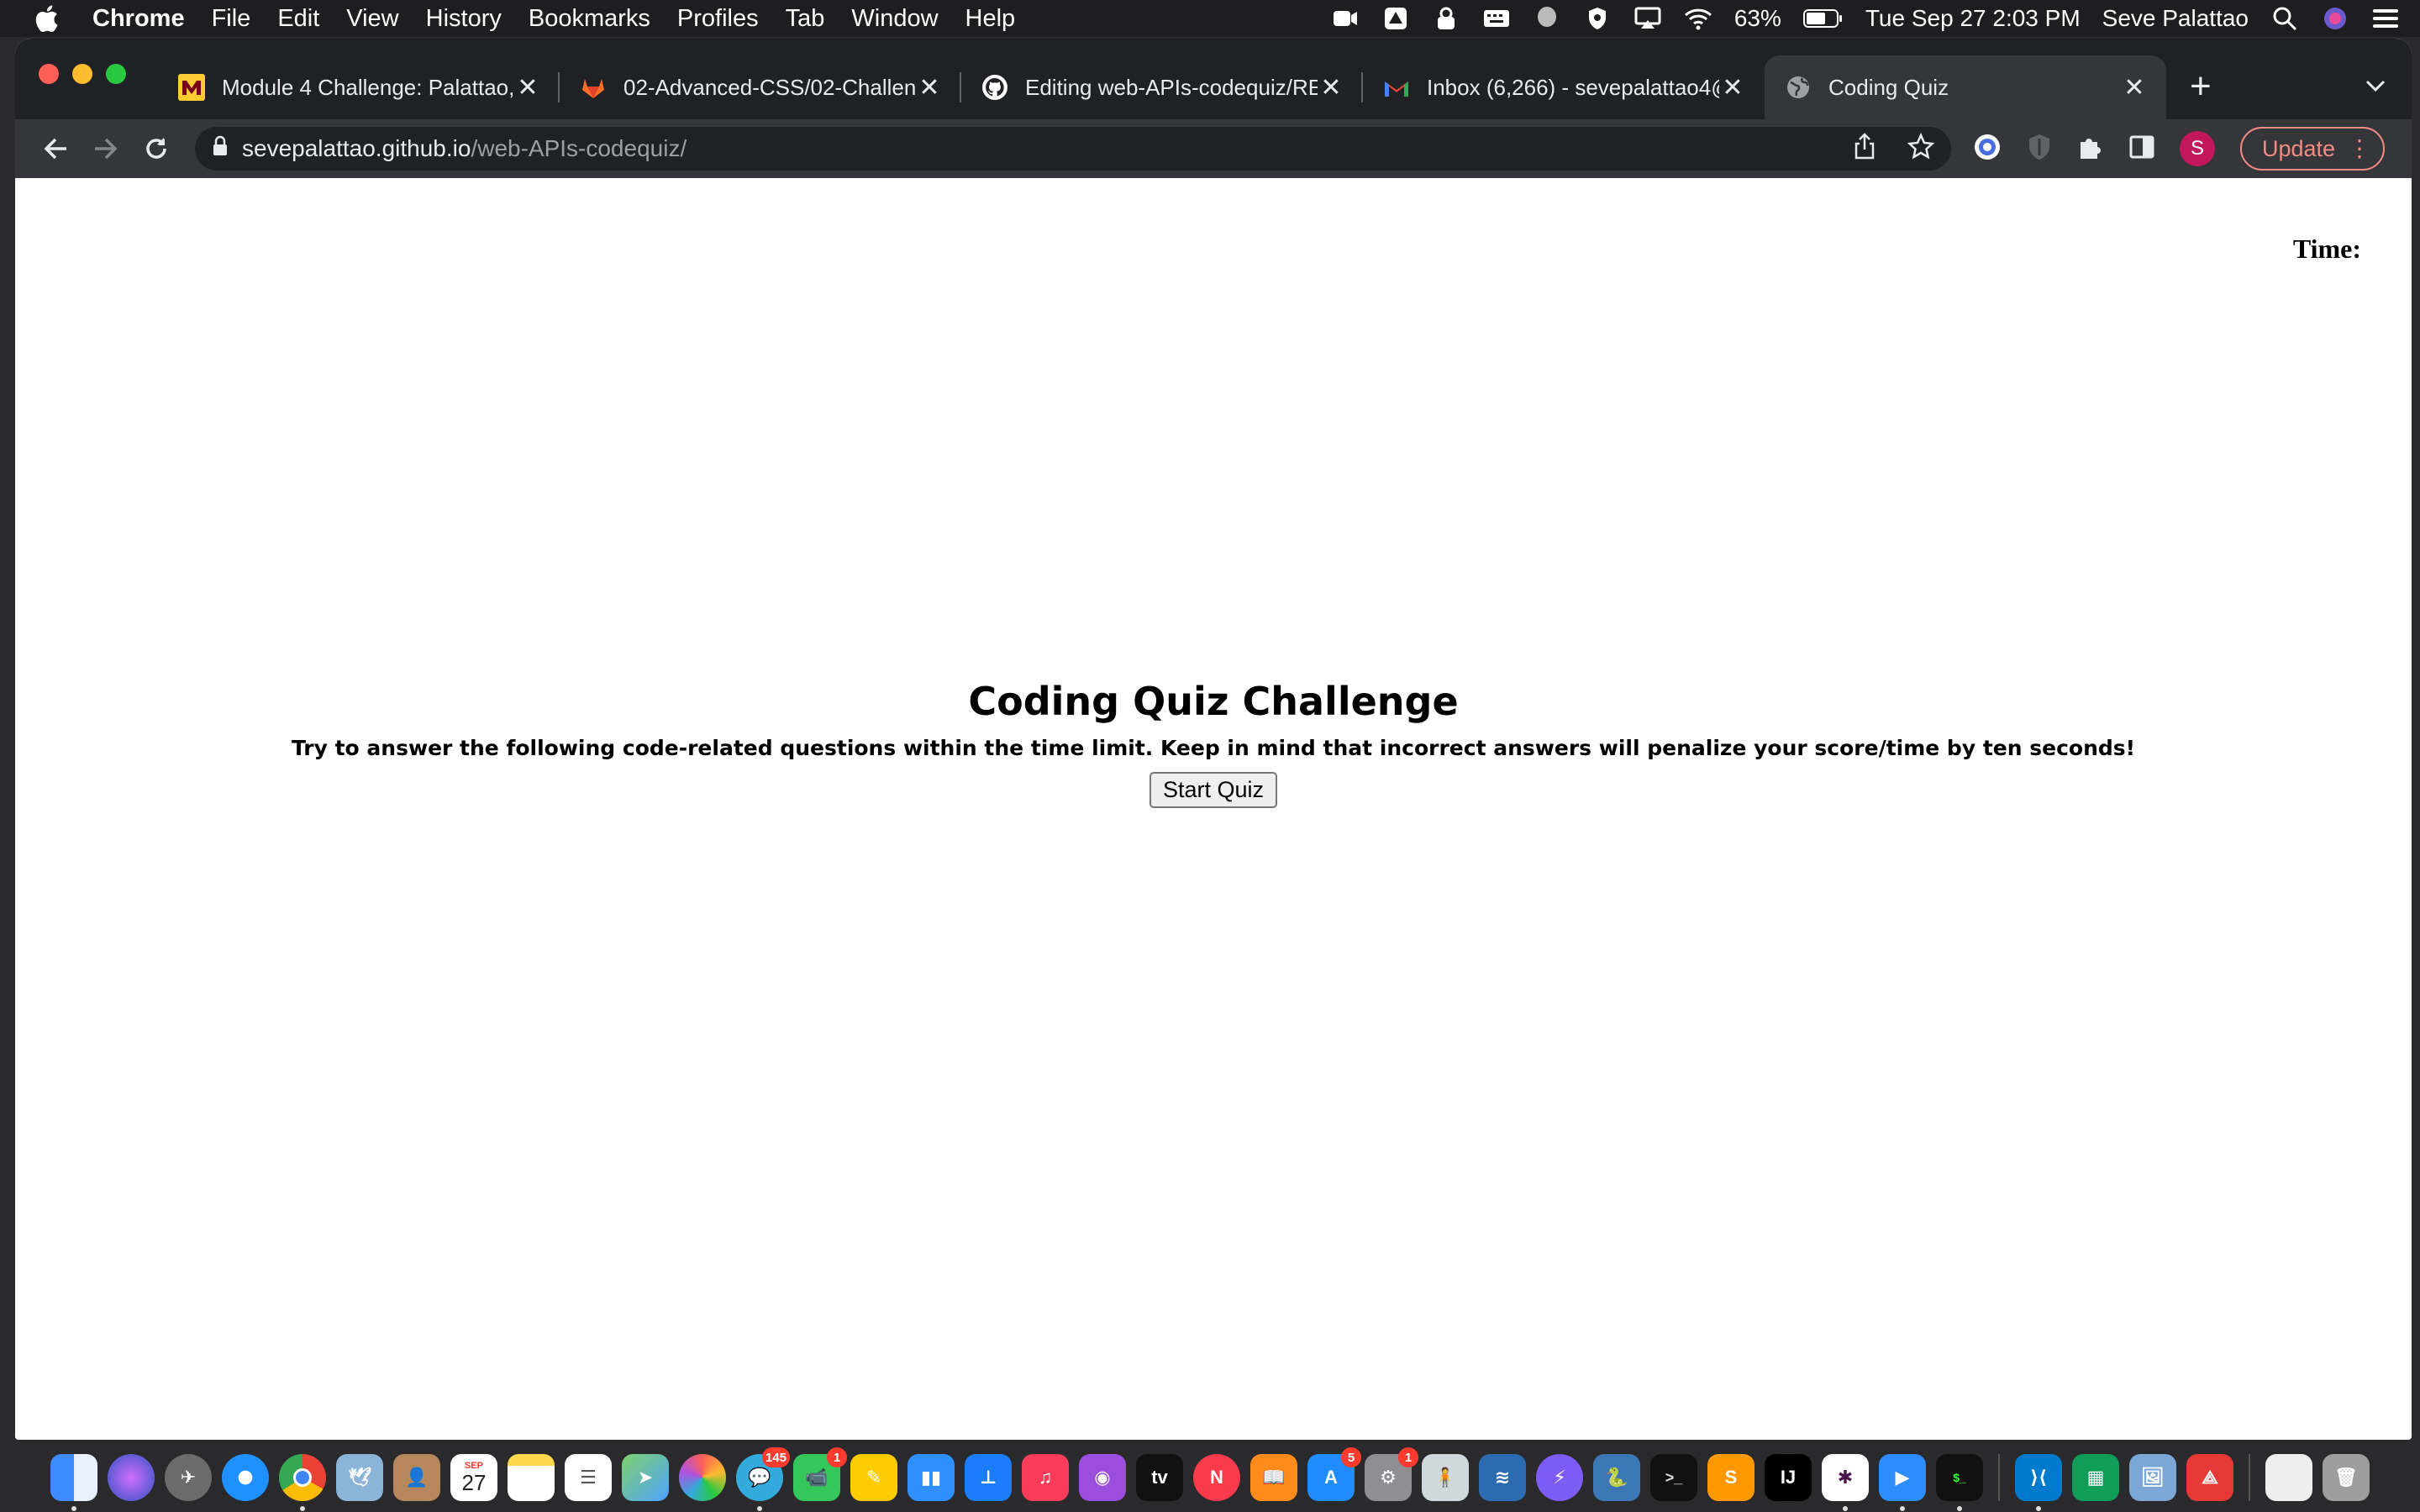  I want to click on window-controls, so click(82, 74).